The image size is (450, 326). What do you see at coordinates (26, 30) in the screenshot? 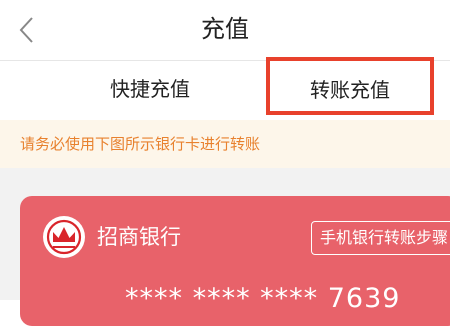
I see `chevron-left-icon` at bounding box center [26, 30].